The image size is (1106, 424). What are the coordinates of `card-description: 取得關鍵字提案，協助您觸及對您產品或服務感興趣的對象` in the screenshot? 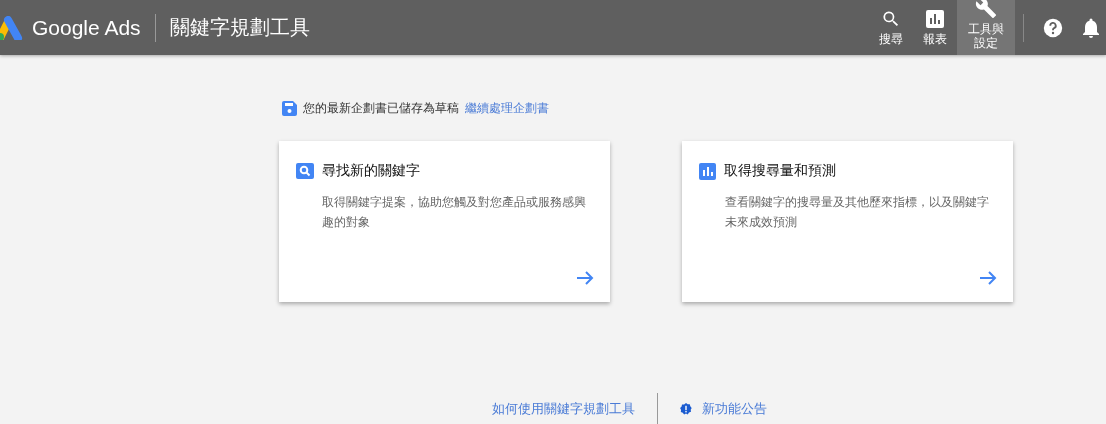 It's located at (454, 212).